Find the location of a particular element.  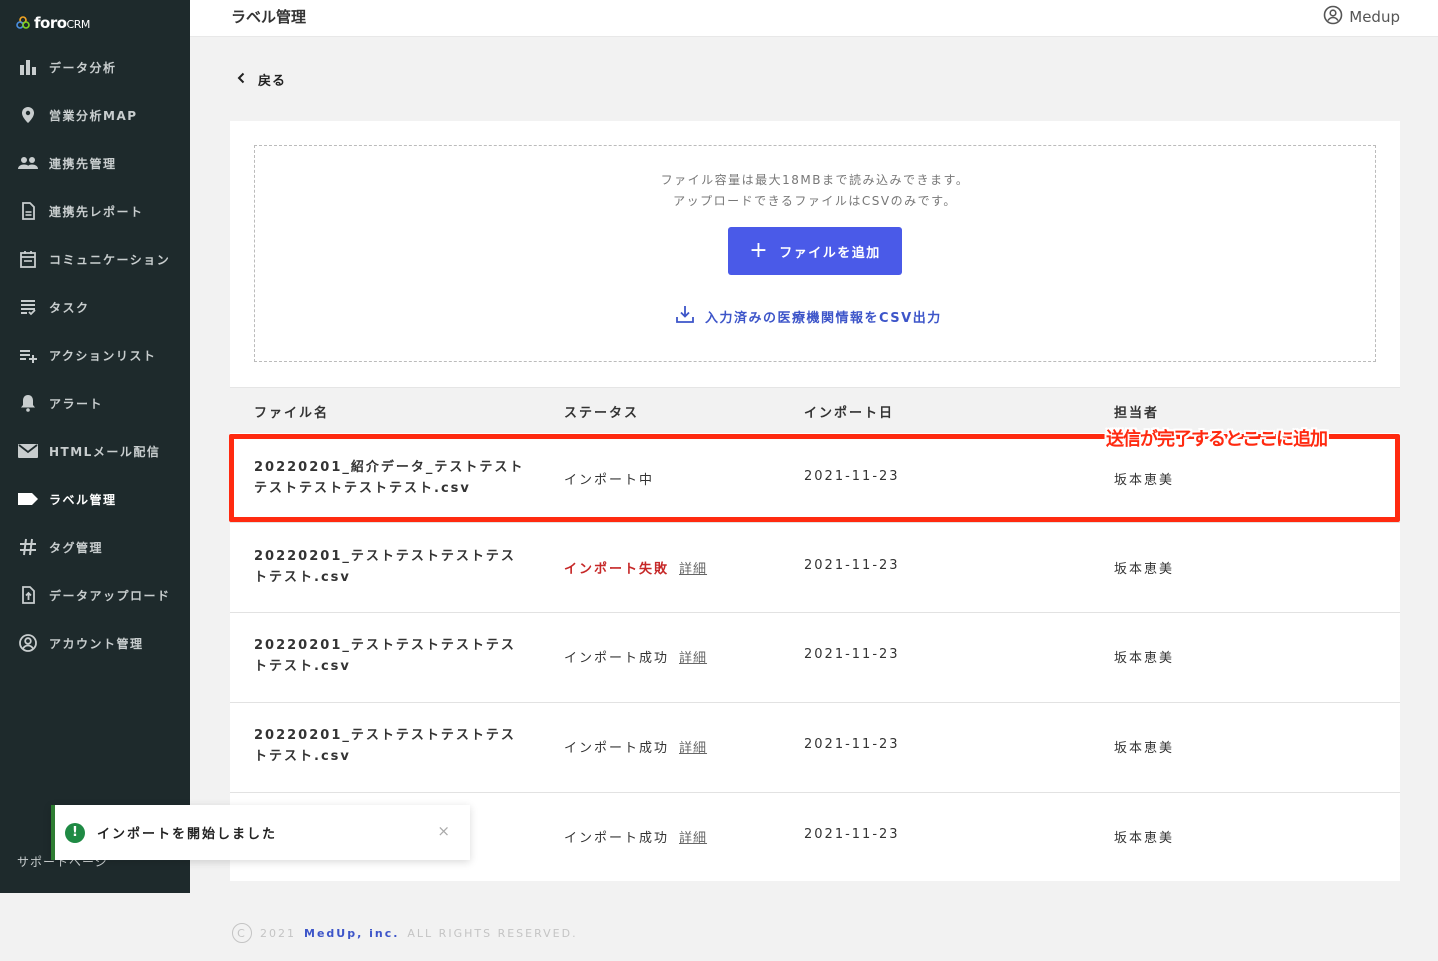

export-csv-label: 入力済みの医療機関情報をCSV出力 is located at coordinates (823, 318).